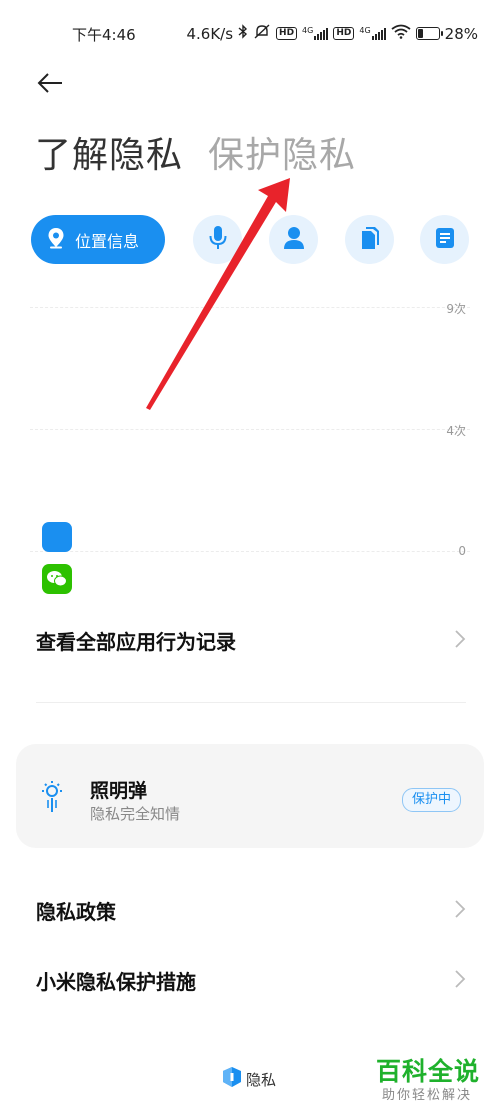  Describe the element at coordinates (250, 429) in the screenshot. I see `chart-gridline-mid` at that location.